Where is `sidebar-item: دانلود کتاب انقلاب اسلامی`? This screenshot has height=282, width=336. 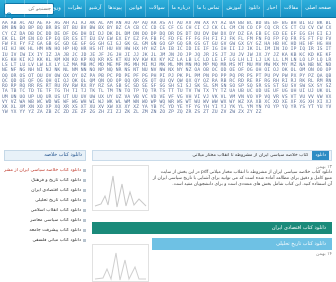
sidebar-item: دانلود کتاب انقلاب اسلامی is located at coordinates (45, 210).